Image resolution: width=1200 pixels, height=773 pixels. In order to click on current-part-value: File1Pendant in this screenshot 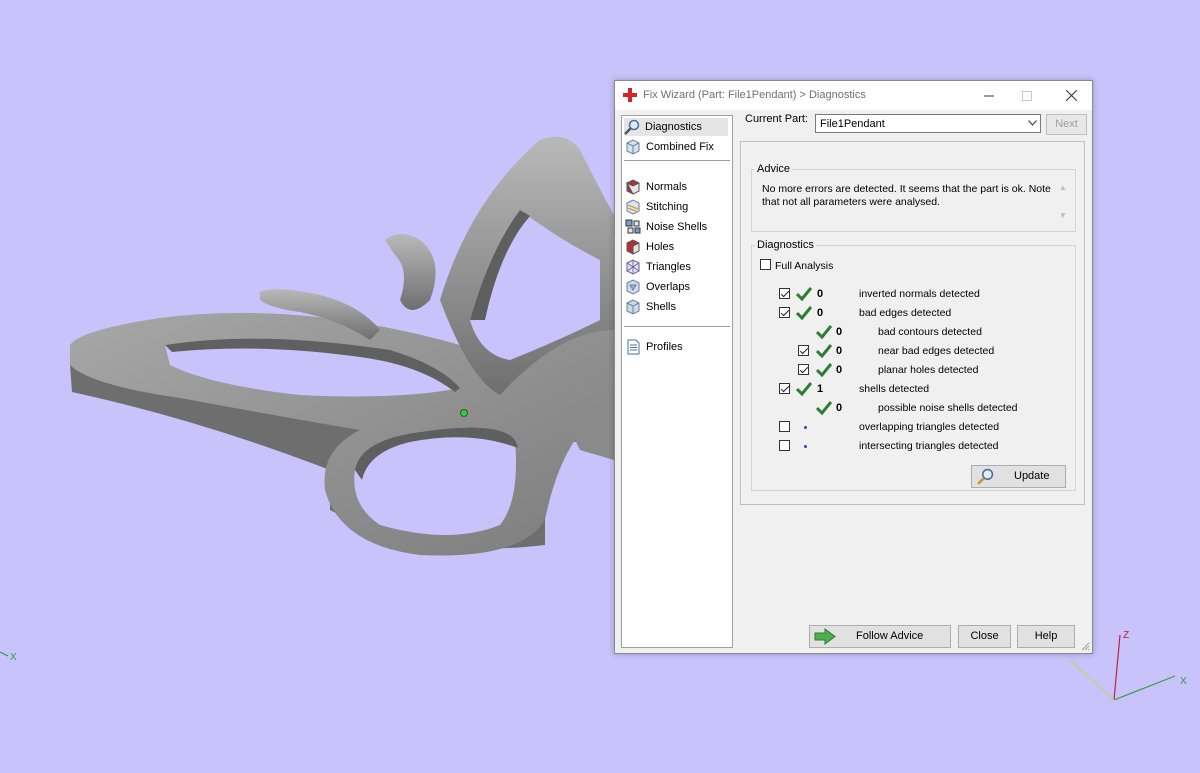, I will do `click(852, 124)`.